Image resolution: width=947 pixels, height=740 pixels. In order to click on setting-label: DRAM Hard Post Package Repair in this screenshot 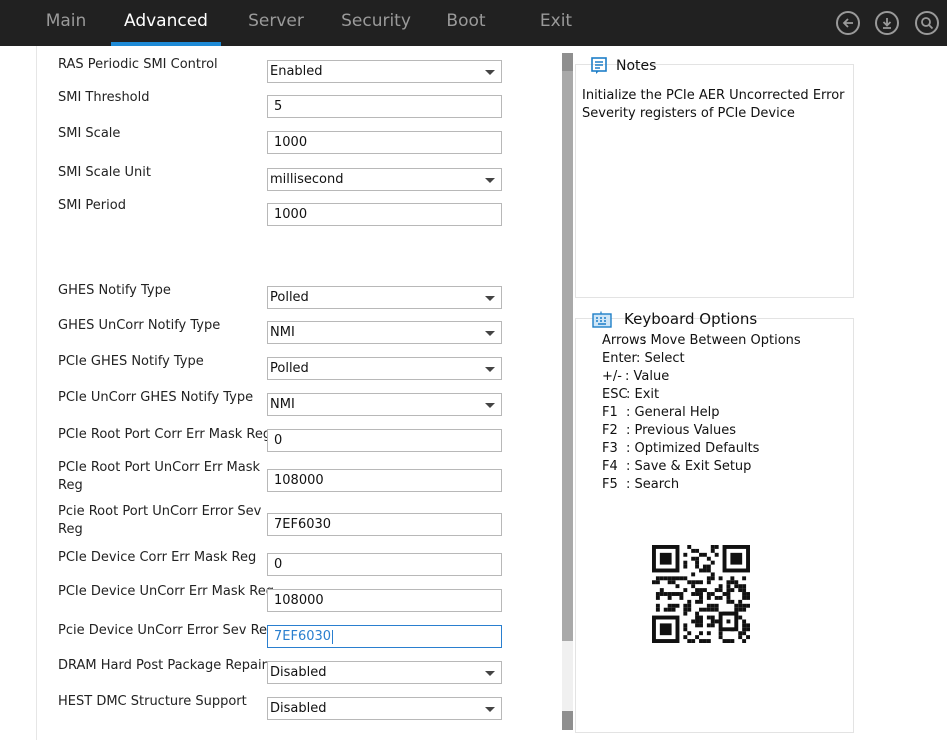, I will do `click(162, 665)`.